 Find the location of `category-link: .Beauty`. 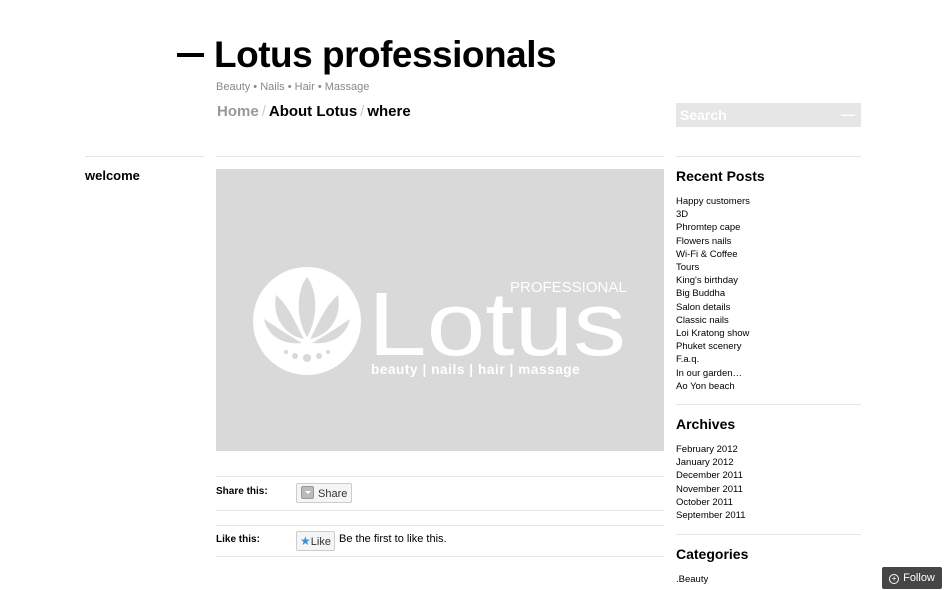

category-link: .Beauty is located at coordinates (692, 579).